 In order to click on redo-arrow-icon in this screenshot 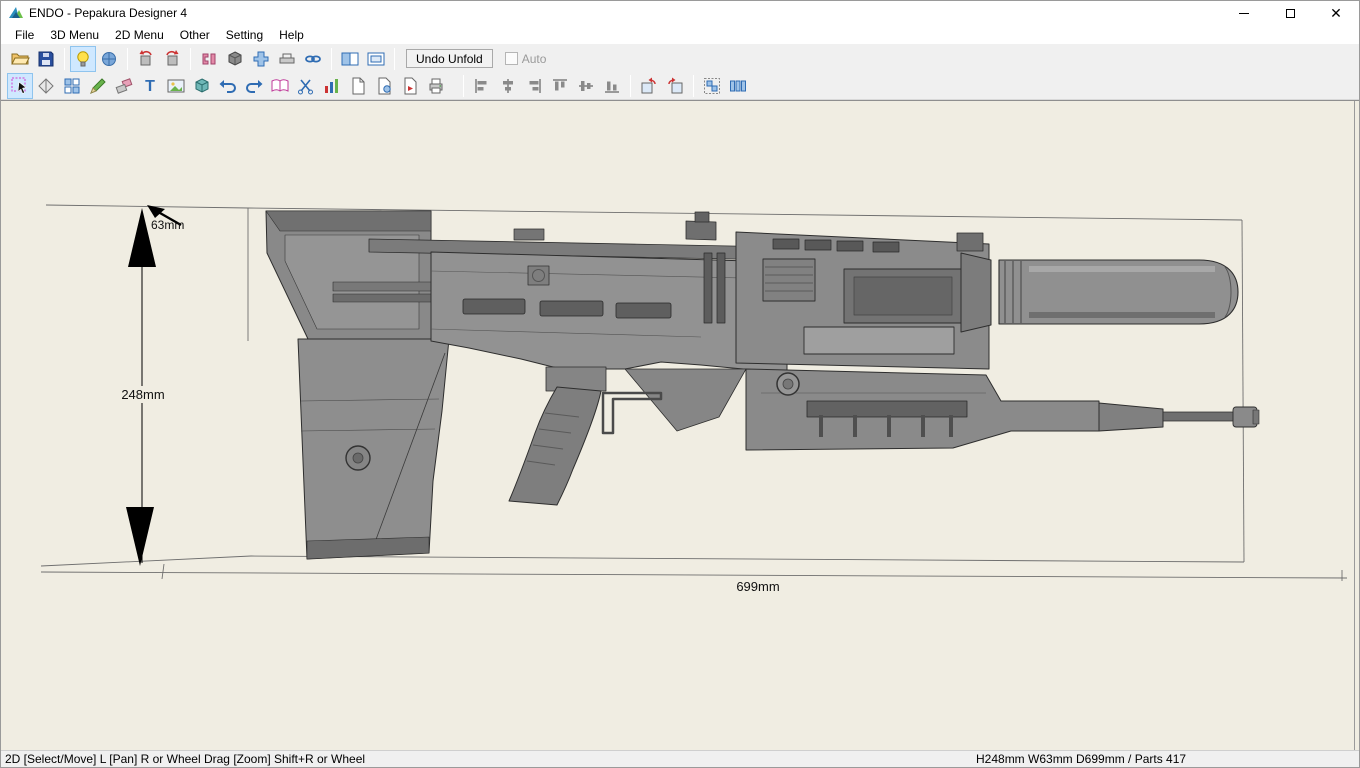, I will do `click(254, 86)`.